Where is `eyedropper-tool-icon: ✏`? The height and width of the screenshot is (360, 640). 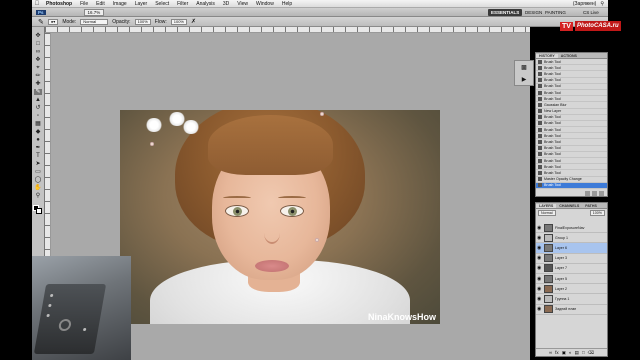
eyedropper-tool-icon: ✏ is located at coordinates (38, 76).